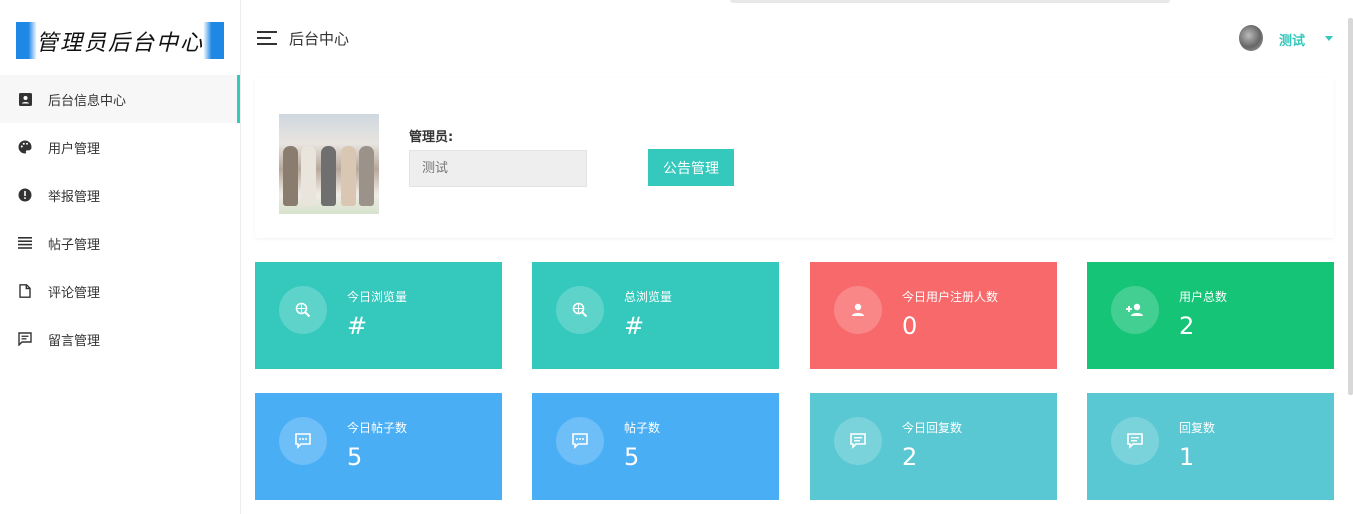 The width and height of the screenshot is (1353, 514). I want to click on stat-card-today-views: 今日浏览量 #, so click(378, 315).